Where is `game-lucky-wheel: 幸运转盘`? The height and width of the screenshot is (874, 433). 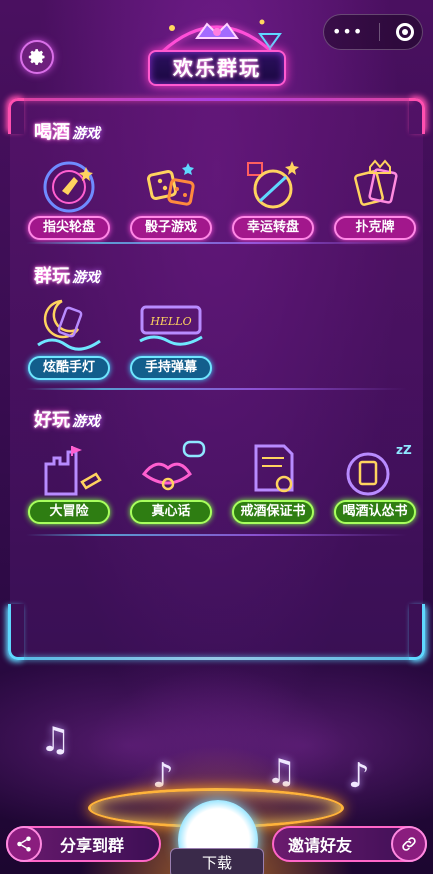 game-lucky-wheel: 幸运转盘 is located at coordinates (273, 197).